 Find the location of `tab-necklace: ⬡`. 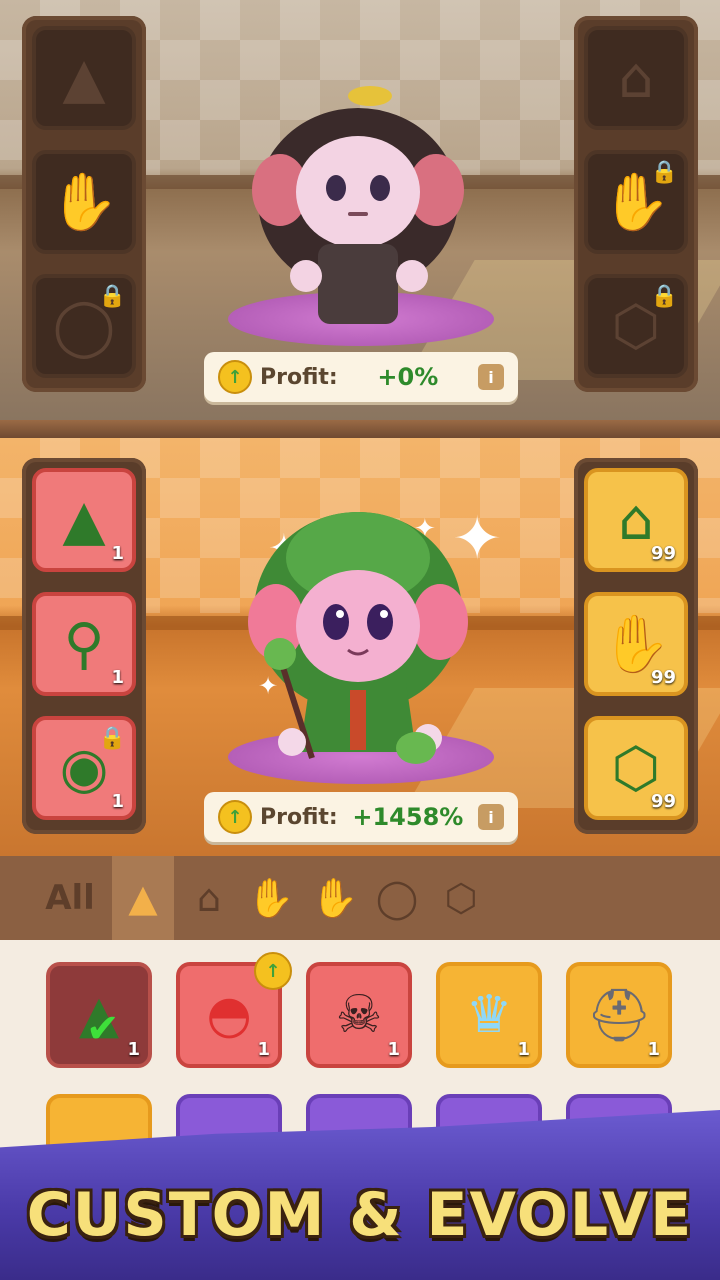

tab-necklace: ⬡ is located at coordinates (461, 898).